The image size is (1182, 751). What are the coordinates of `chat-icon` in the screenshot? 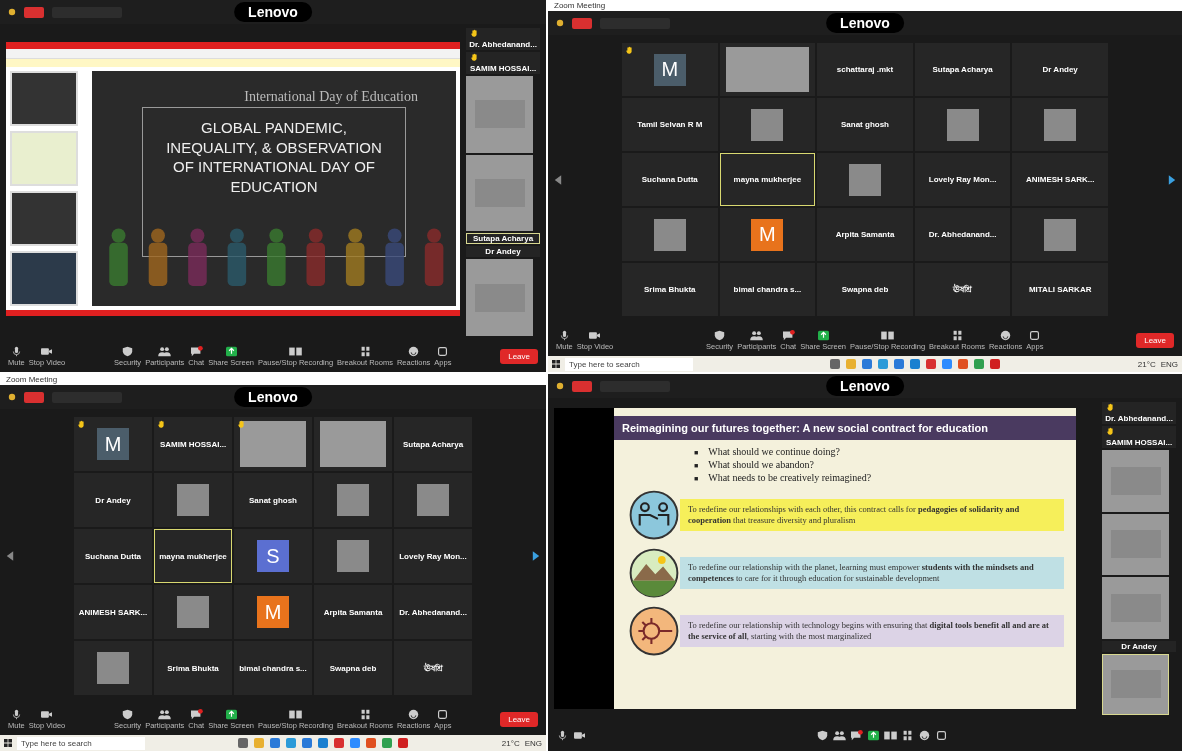 It's located at (856, 735).